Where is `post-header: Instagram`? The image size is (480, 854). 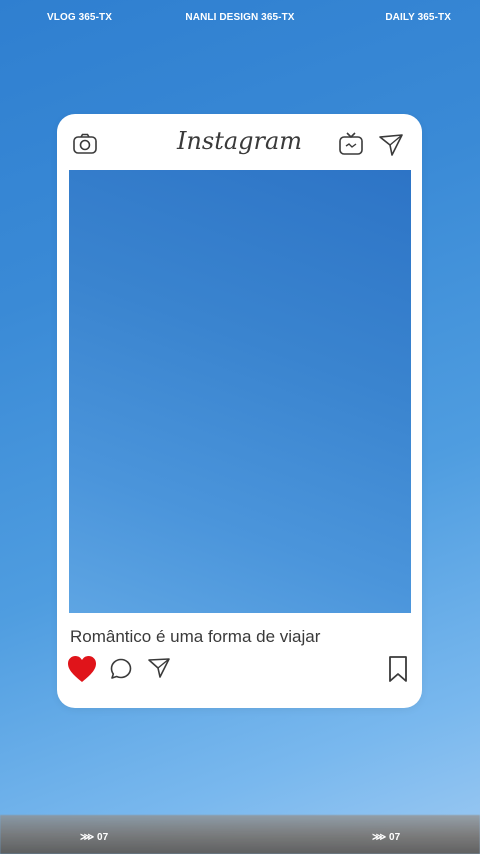
post-header: Instagram is located at coordinates (239, 142).